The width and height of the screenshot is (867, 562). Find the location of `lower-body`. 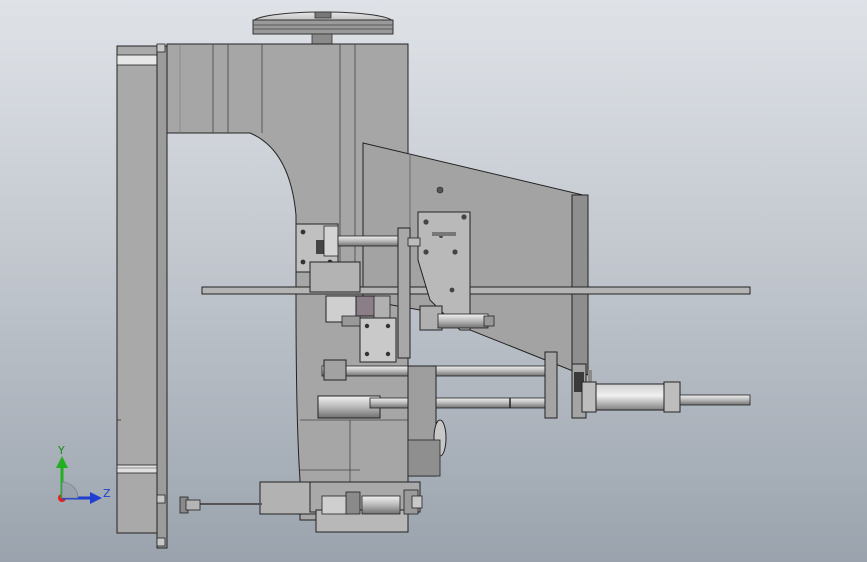

lower-body is located at coordinates (427, 421).